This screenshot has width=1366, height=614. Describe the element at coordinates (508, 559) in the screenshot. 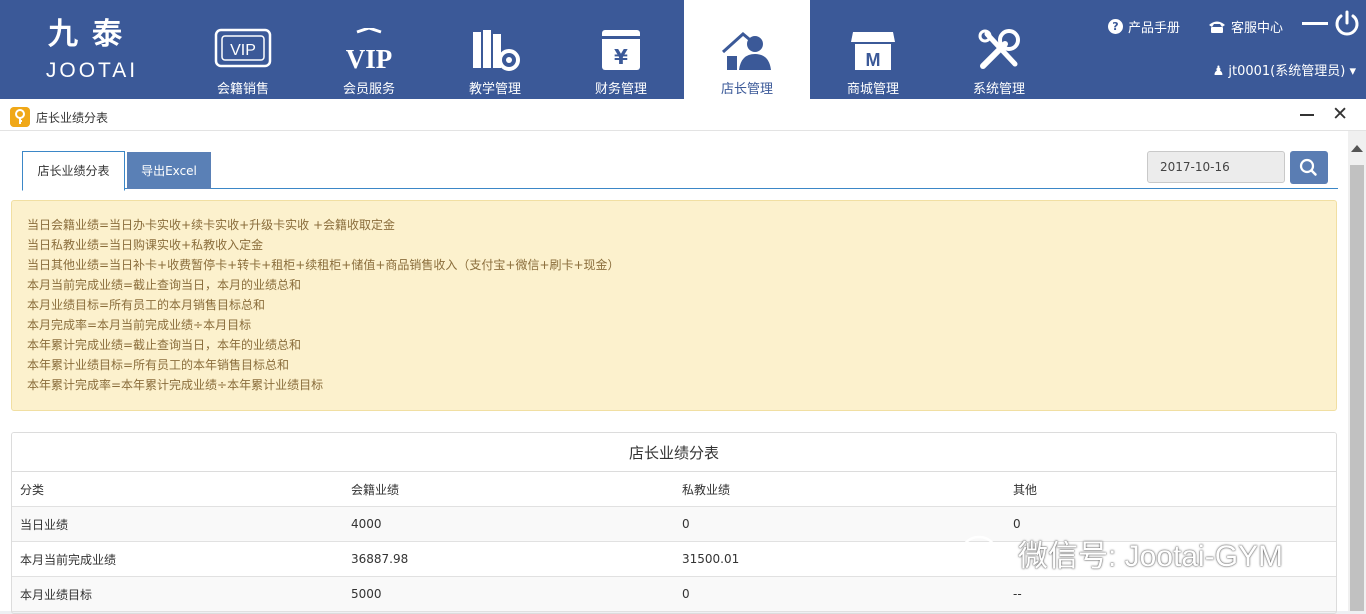

I see `table-cell: 36887.98` at that location.